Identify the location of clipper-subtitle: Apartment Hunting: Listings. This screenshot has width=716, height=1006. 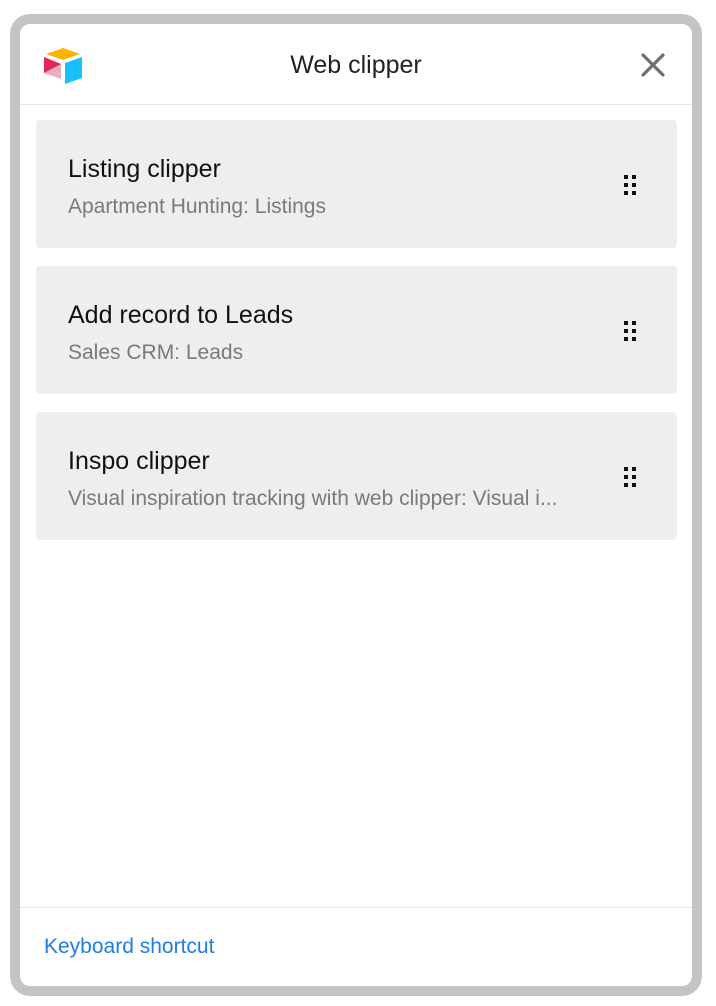
(197, 206).